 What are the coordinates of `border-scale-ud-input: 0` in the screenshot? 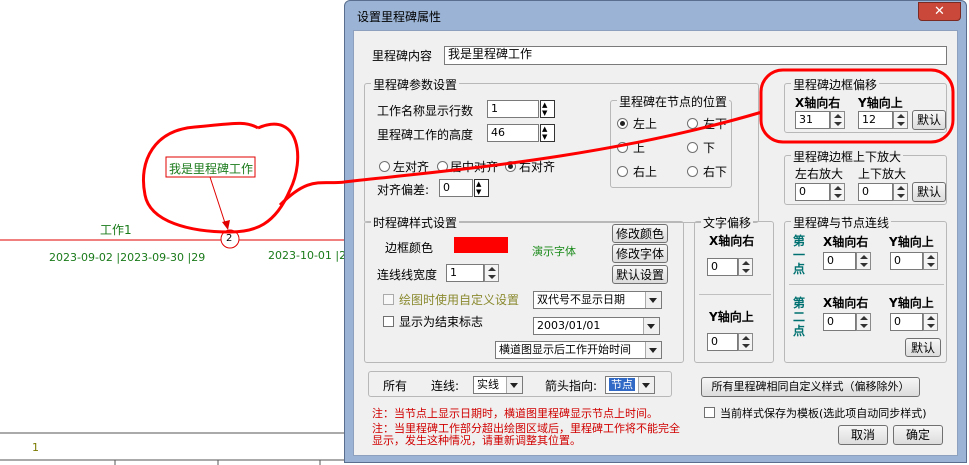 It's located at (875, 192).